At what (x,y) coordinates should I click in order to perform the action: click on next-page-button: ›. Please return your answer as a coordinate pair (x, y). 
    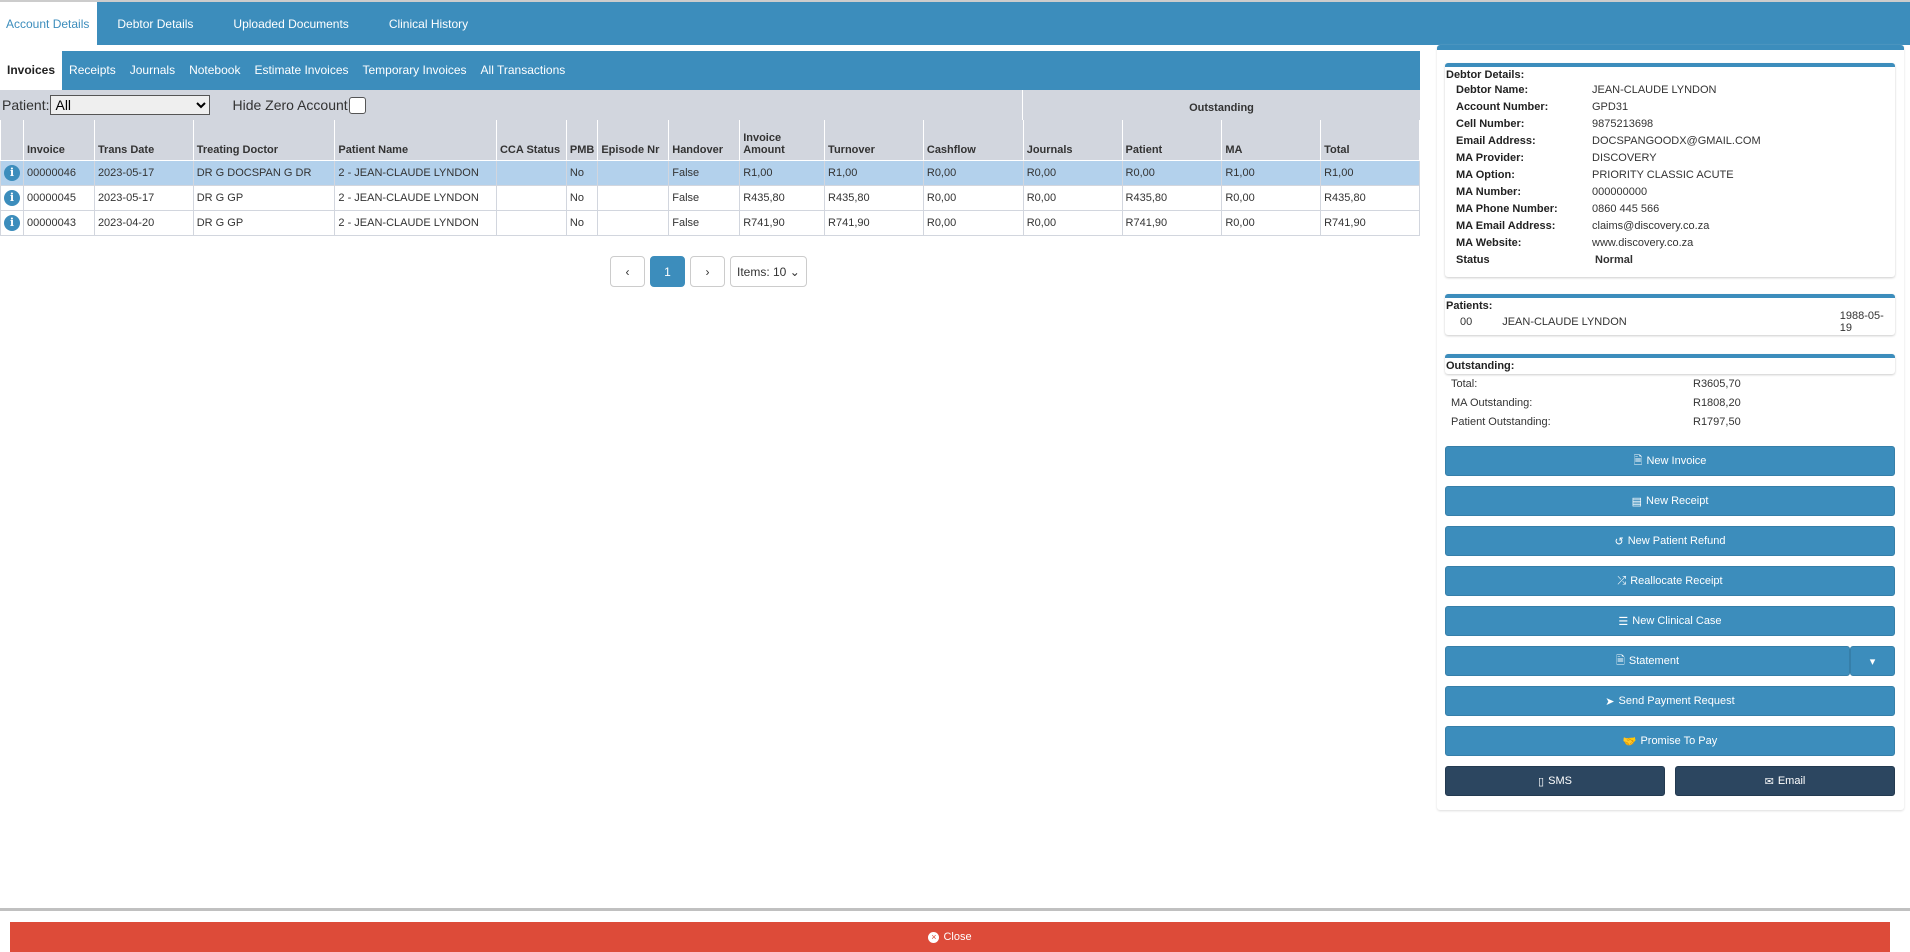
    Looking at the image, I should click on (707, 271).